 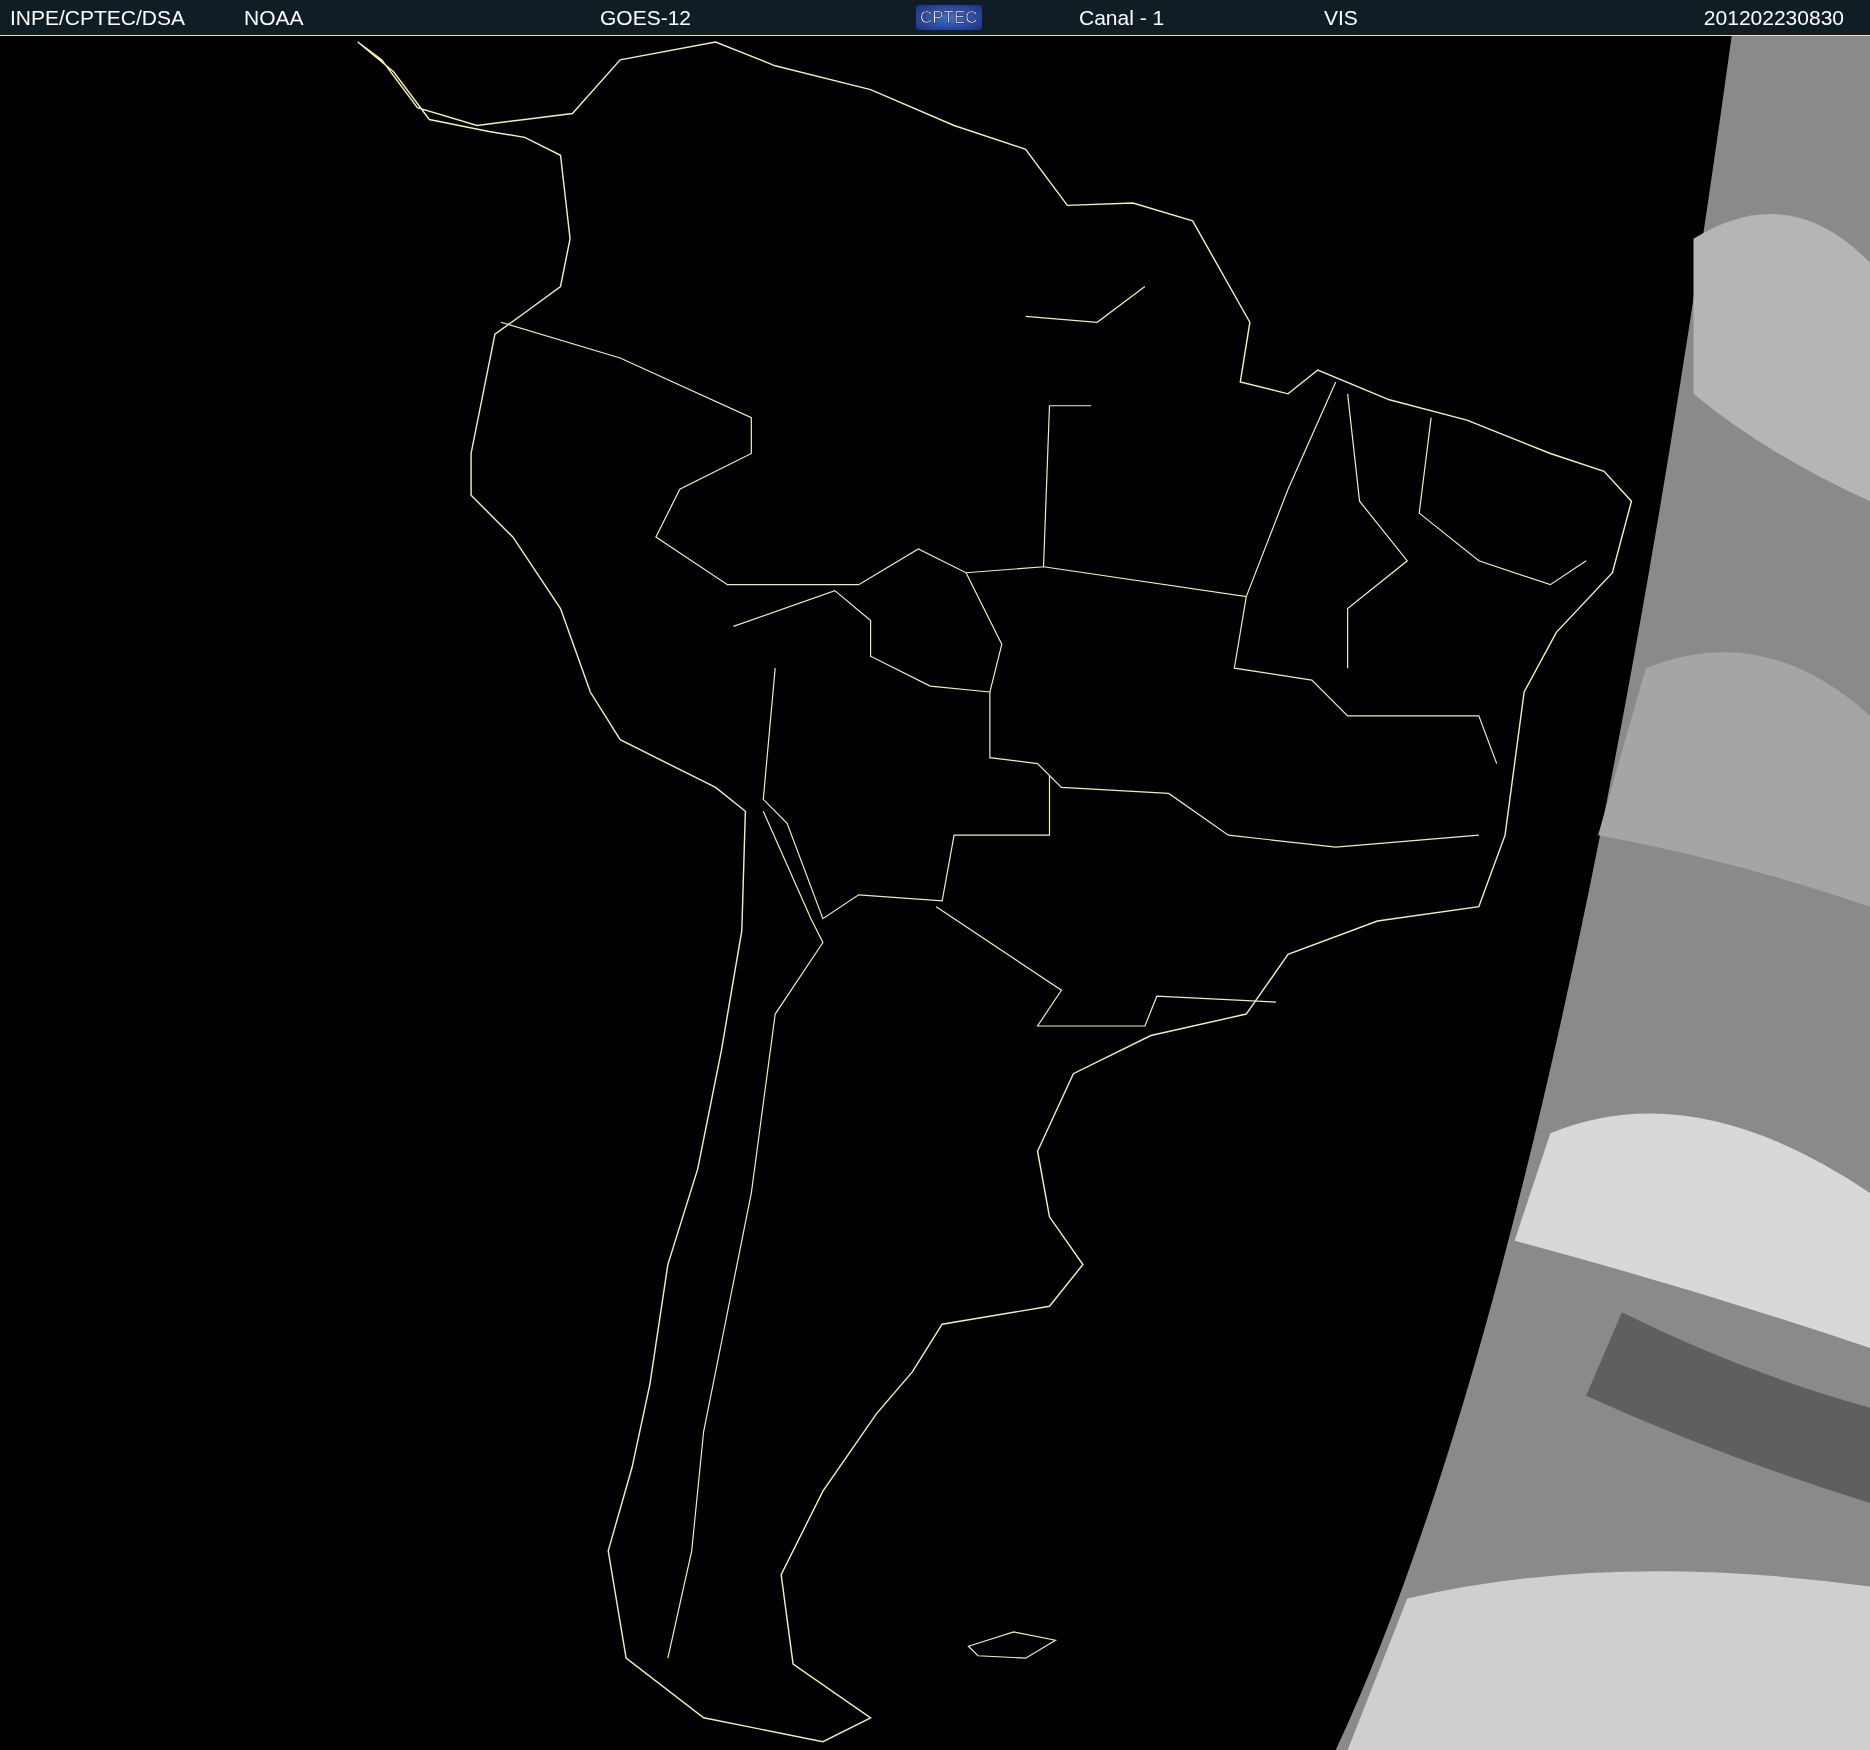 What do you see at coordinates (98, 17) in the screenshot?
I see `header-text: INPE/CPTEC/DSA` at bounding box center [98, 17].